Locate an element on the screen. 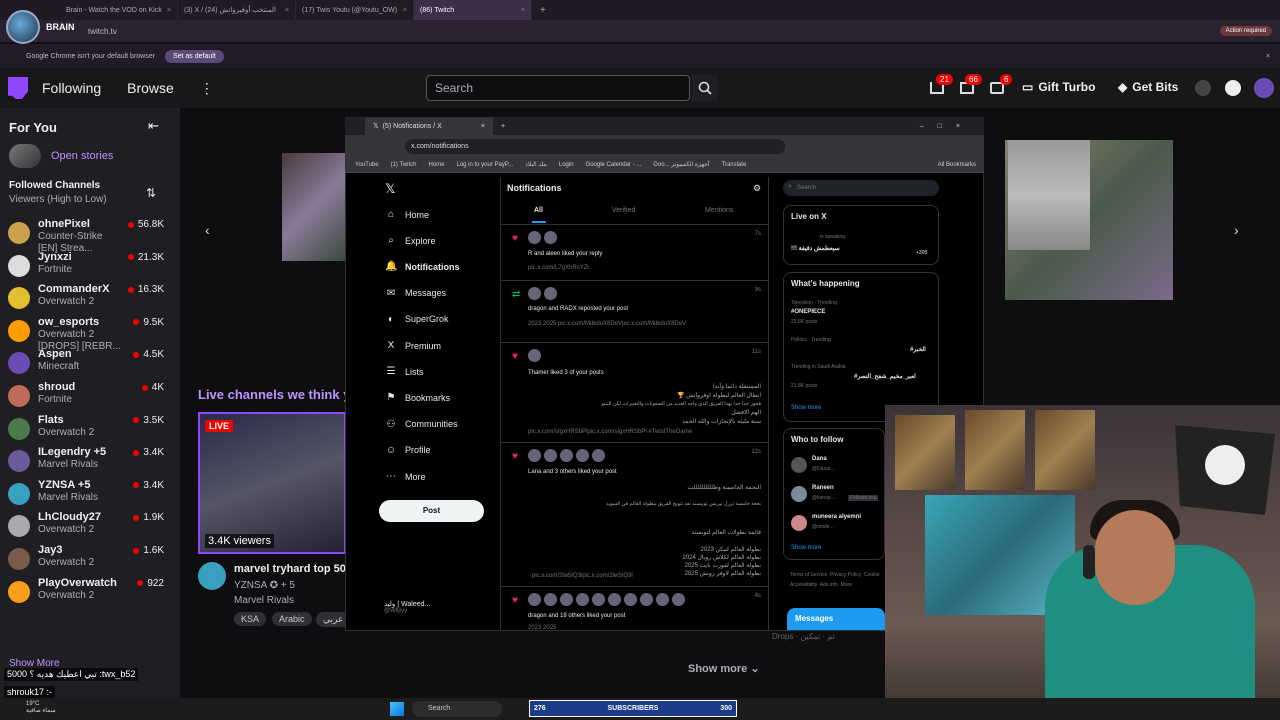 This screenshot has height=720, width=1280. stream-channel: YZNSA ✪ + 5 is located at coordinates (264, 585).